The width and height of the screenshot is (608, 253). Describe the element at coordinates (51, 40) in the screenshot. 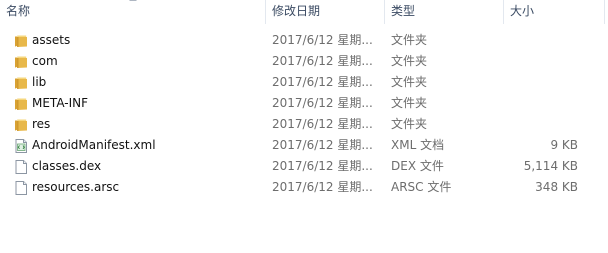

I see `file-name: assets` at that location.